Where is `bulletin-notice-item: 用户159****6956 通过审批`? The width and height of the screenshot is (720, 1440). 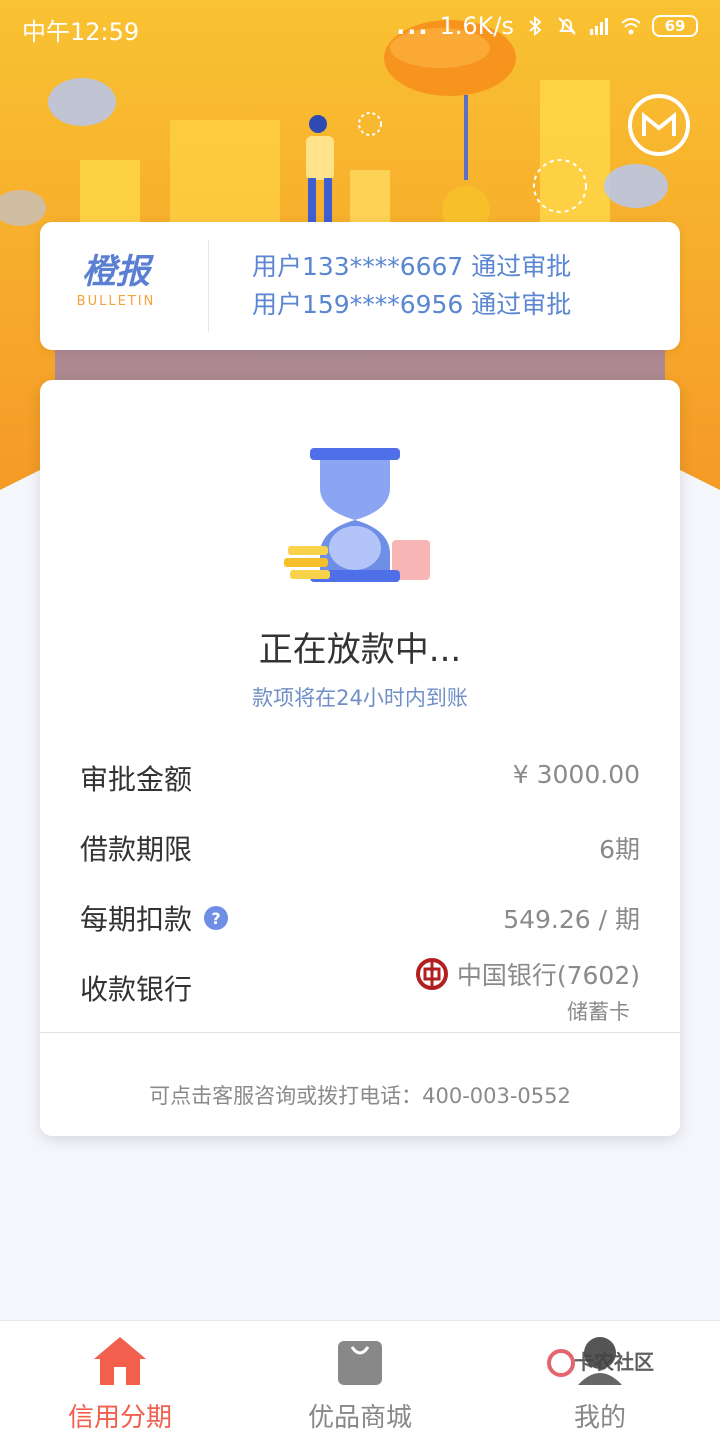
bulletin-notice-item: 用户159****6956 通过审批 is located at coordinates (412, 304).